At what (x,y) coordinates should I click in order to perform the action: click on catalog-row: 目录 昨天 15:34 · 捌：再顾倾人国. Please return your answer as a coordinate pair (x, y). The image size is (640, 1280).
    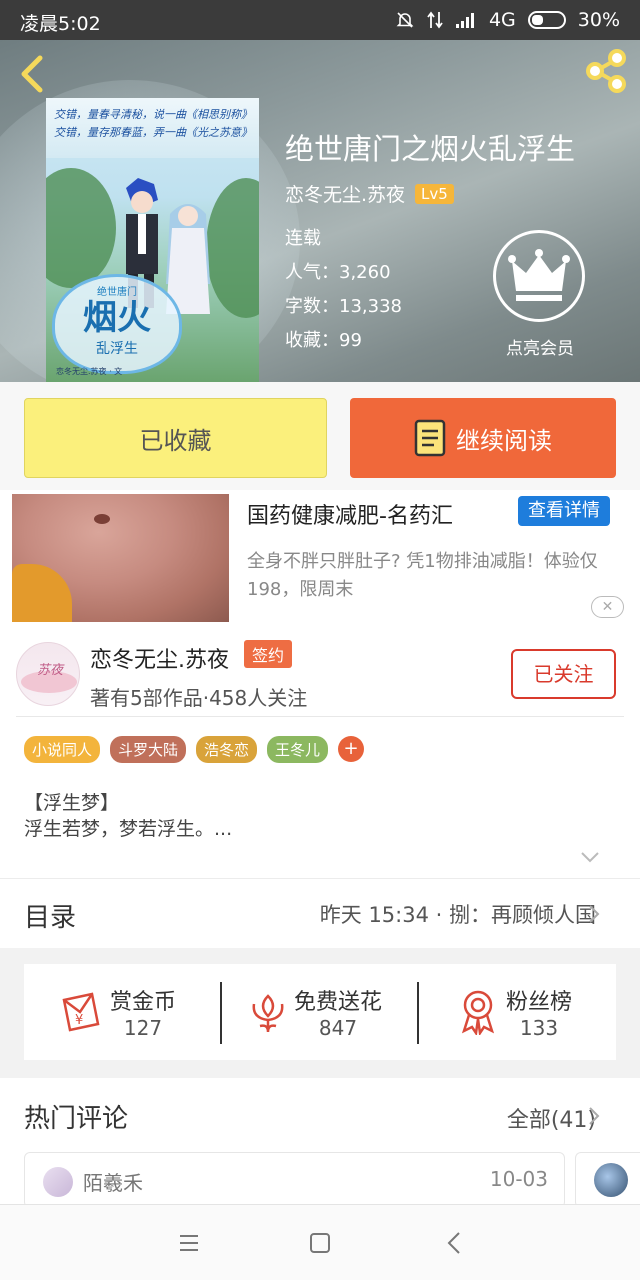
    Looking at the image, I should click on (320, 913).